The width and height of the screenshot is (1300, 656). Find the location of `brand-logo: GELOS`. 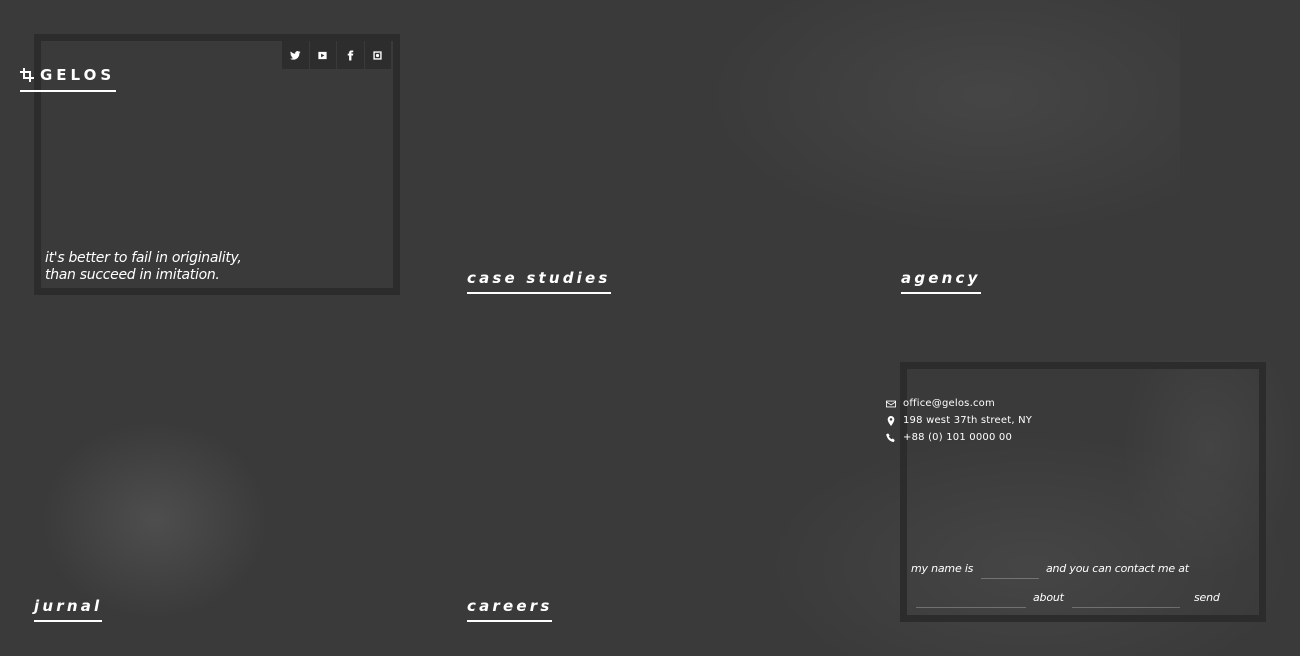

brand-logo: GELOS is located at coordinates (68, 79).